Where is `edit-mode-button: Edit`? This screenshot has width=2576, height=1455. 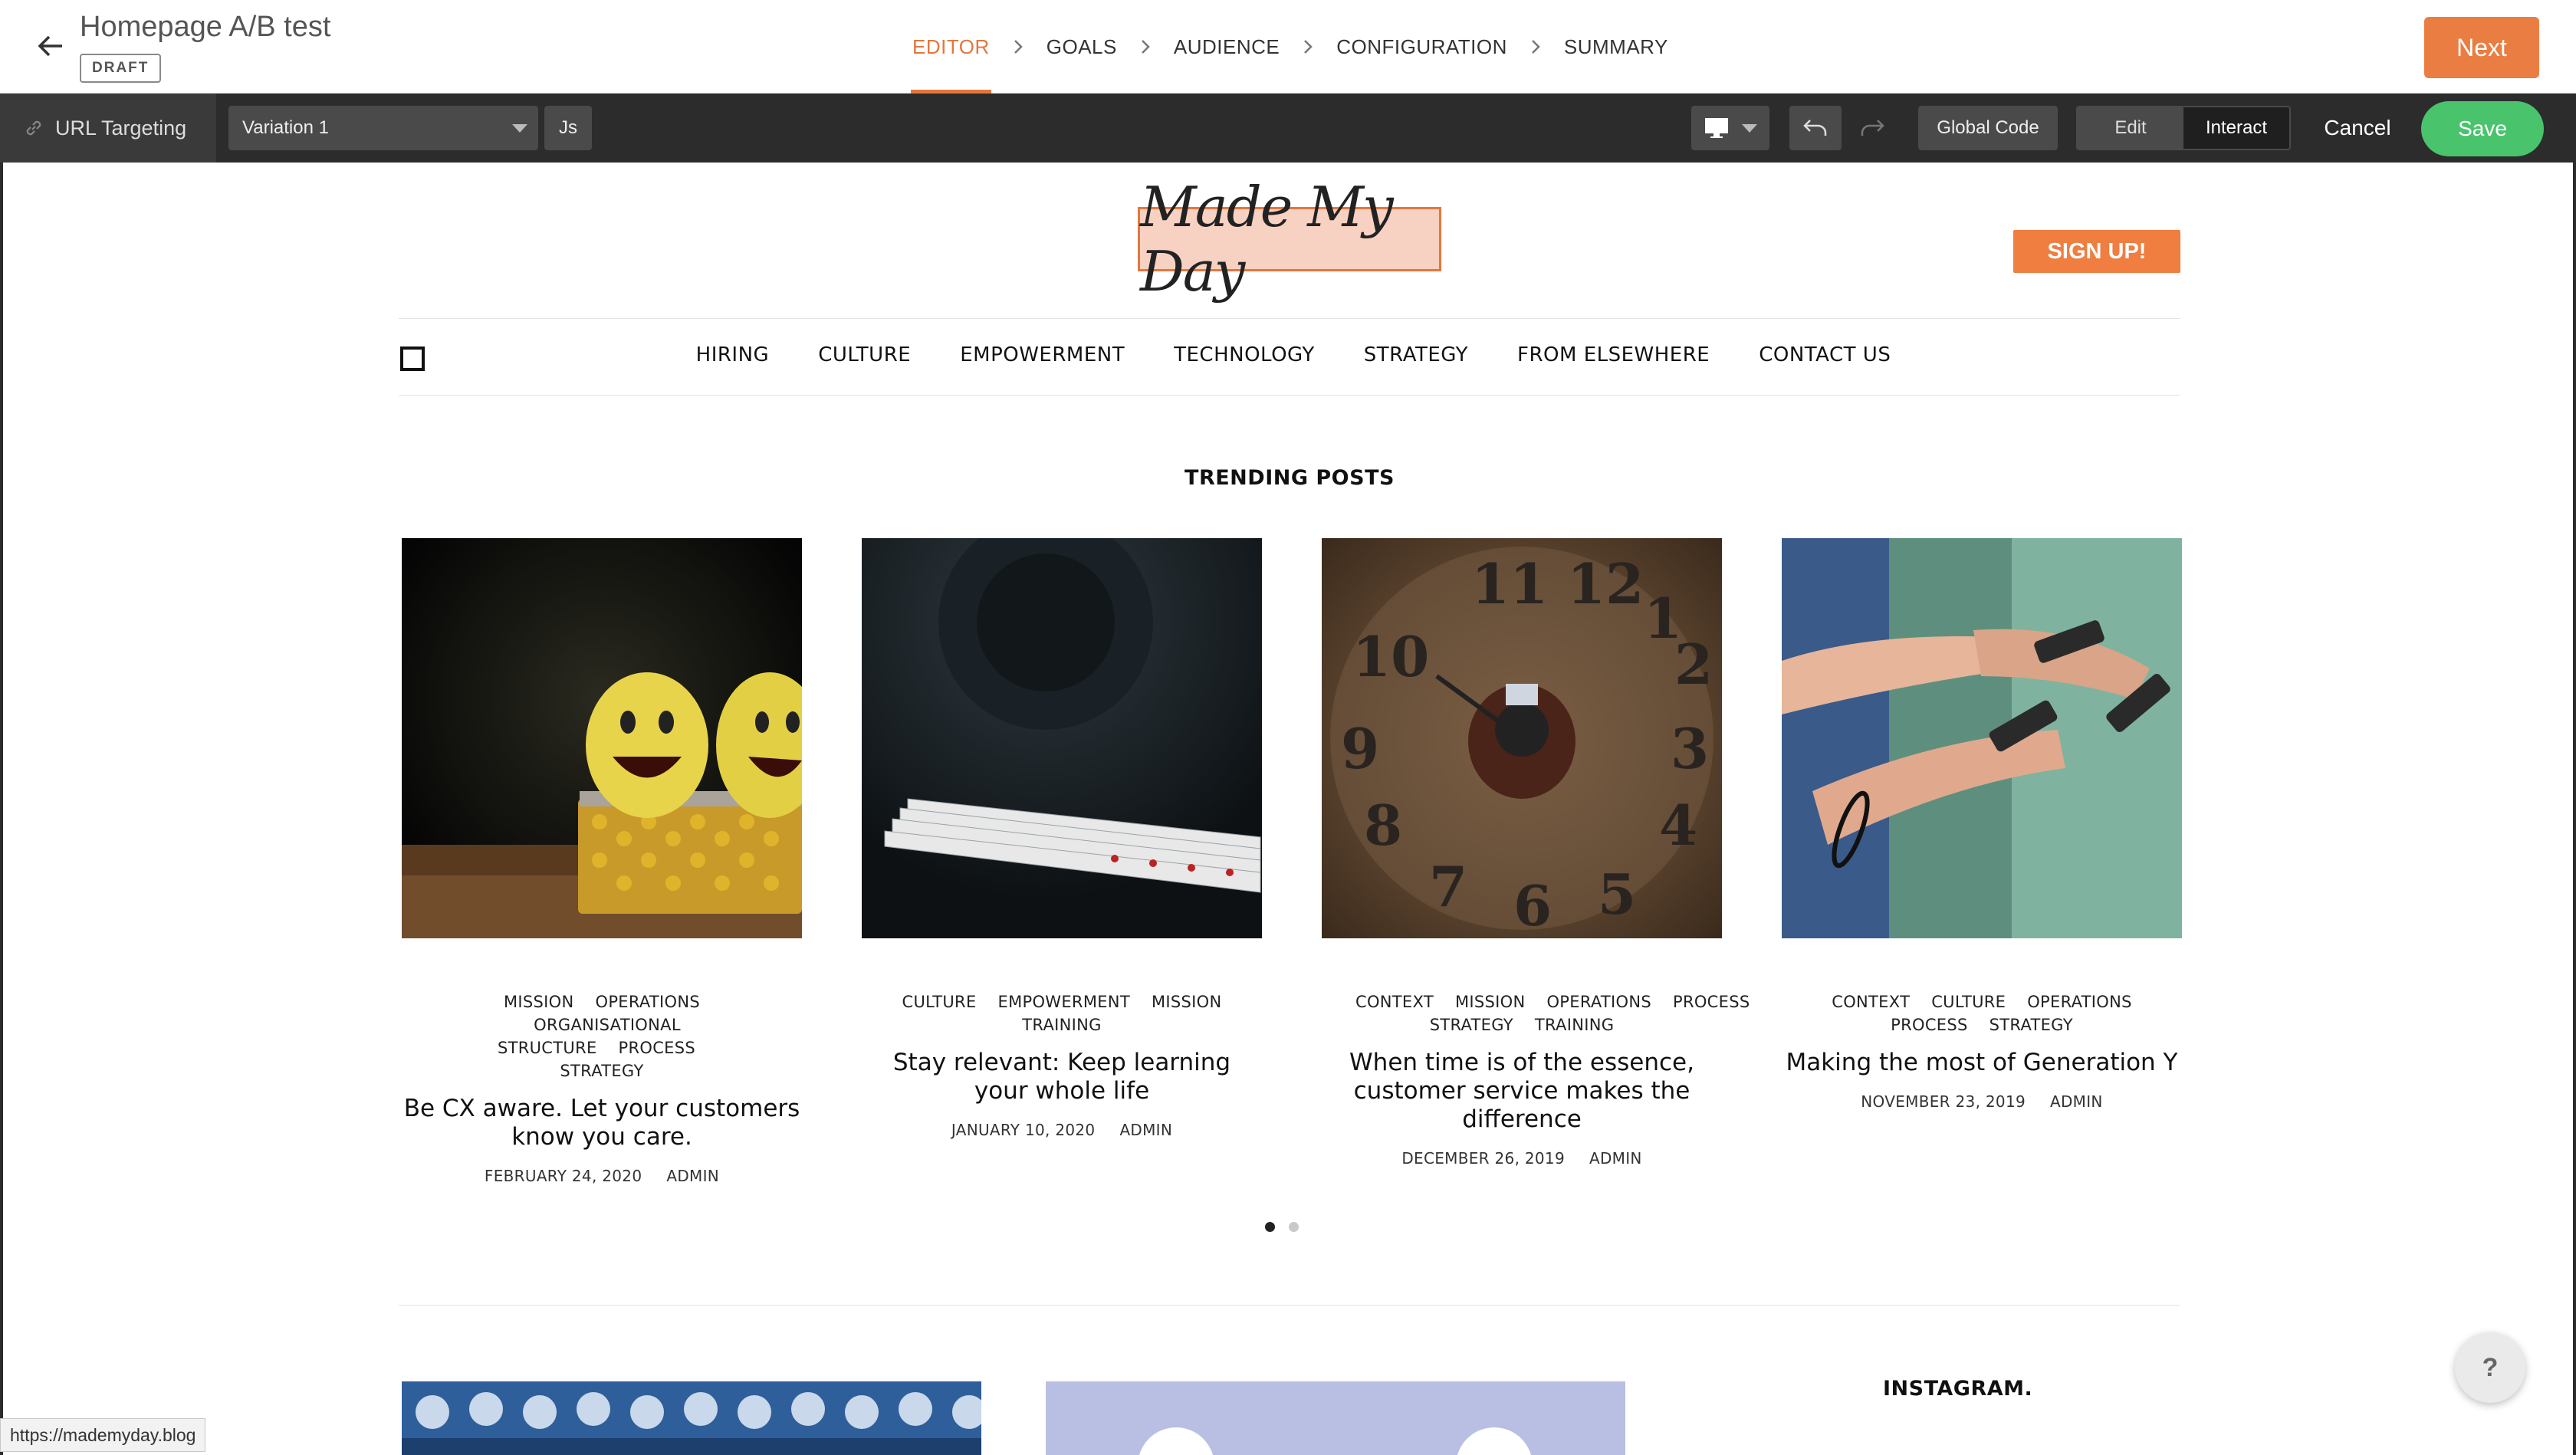
edit-mode-button: Edit is located at coordinates (2131, 128).